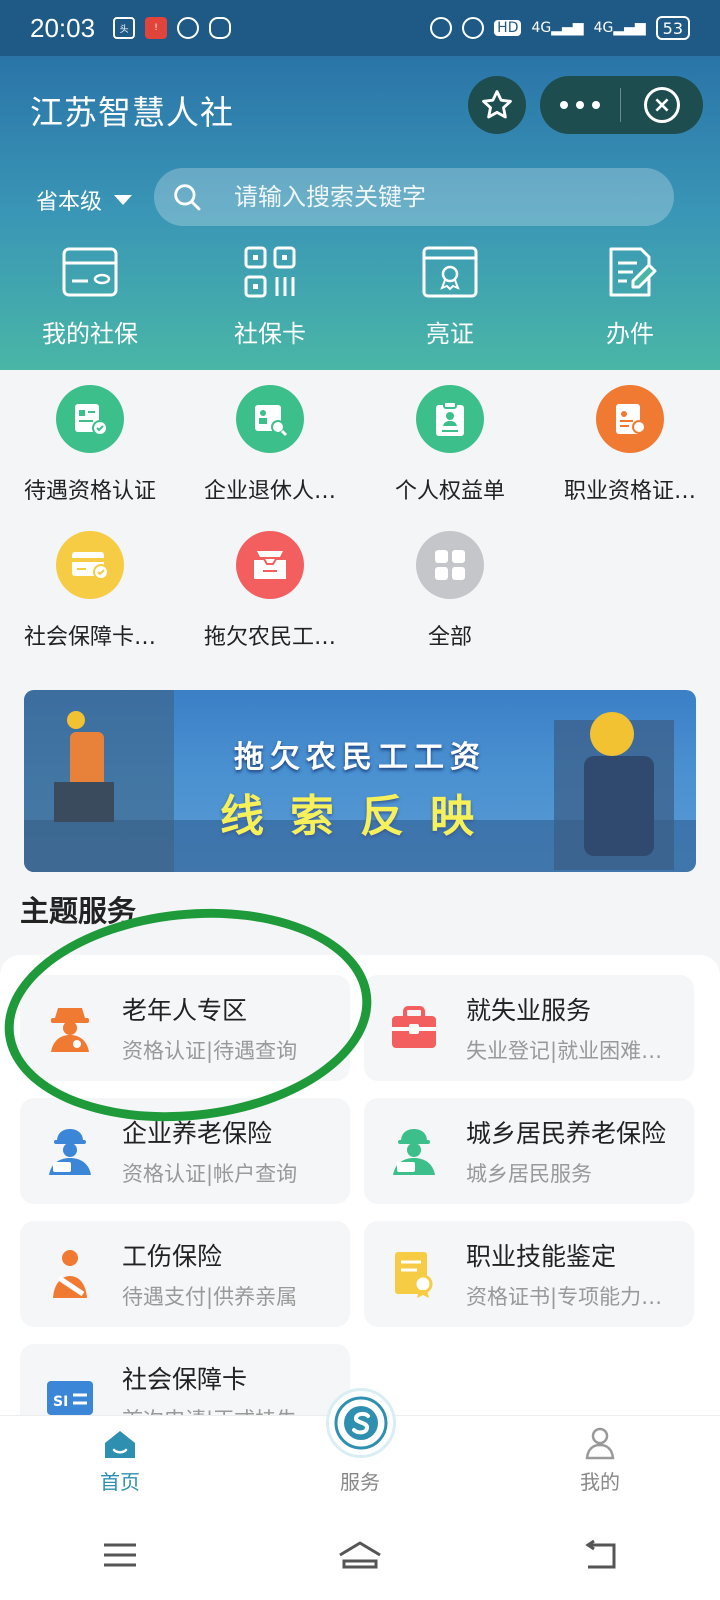  Describe the element at coordinates (70, 1151) in the screenshot. I see `enterprise-worker-icon` at that location.